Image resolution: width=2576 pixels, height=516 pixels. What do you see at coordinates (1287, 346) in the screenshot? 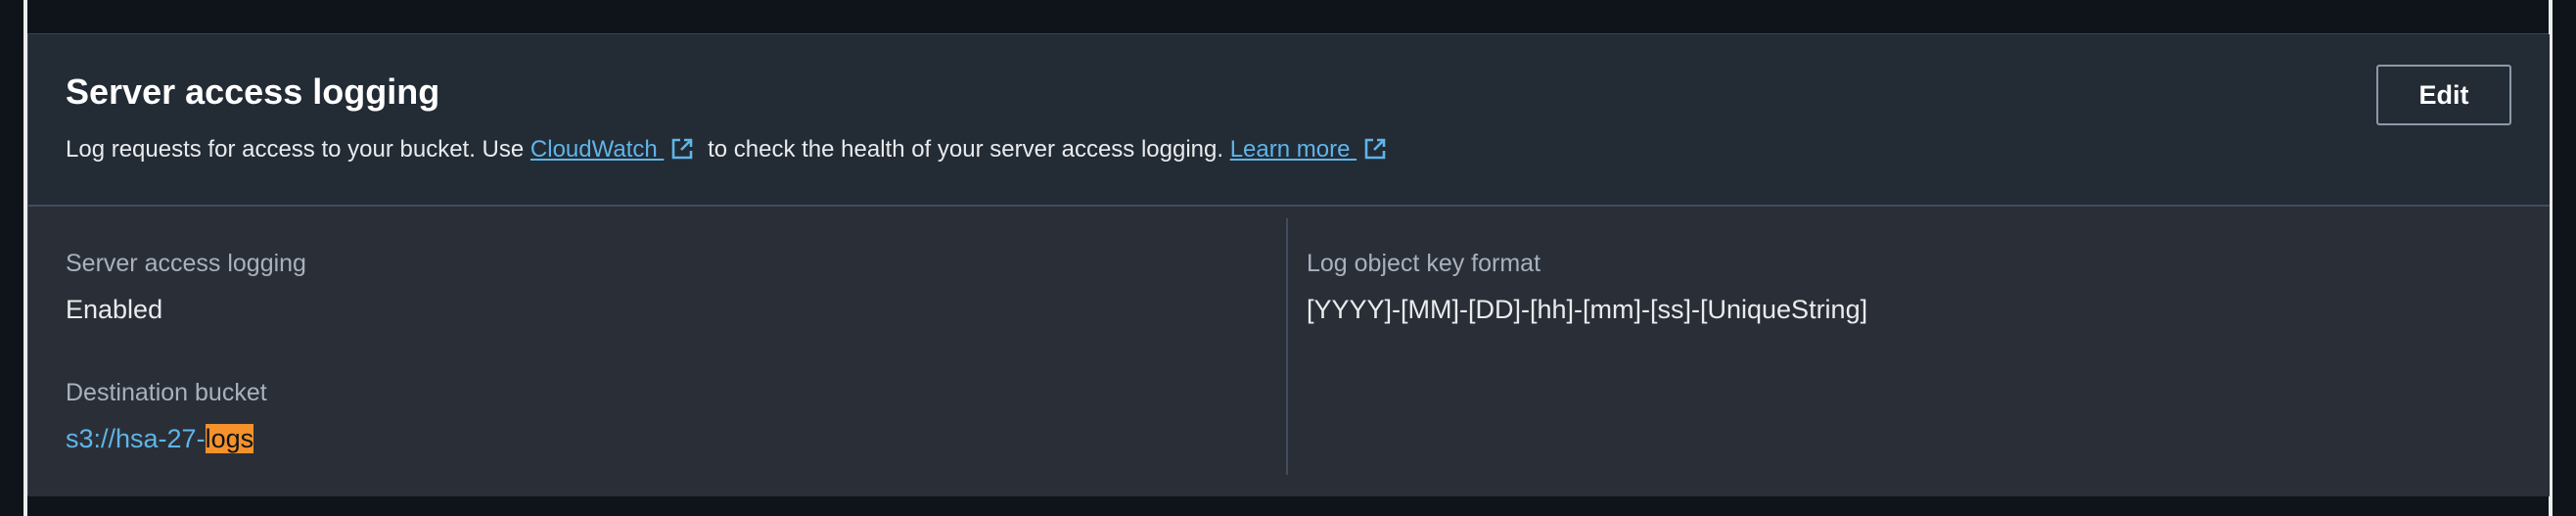
I see `column-divider` at bounding box center [1287, 346].